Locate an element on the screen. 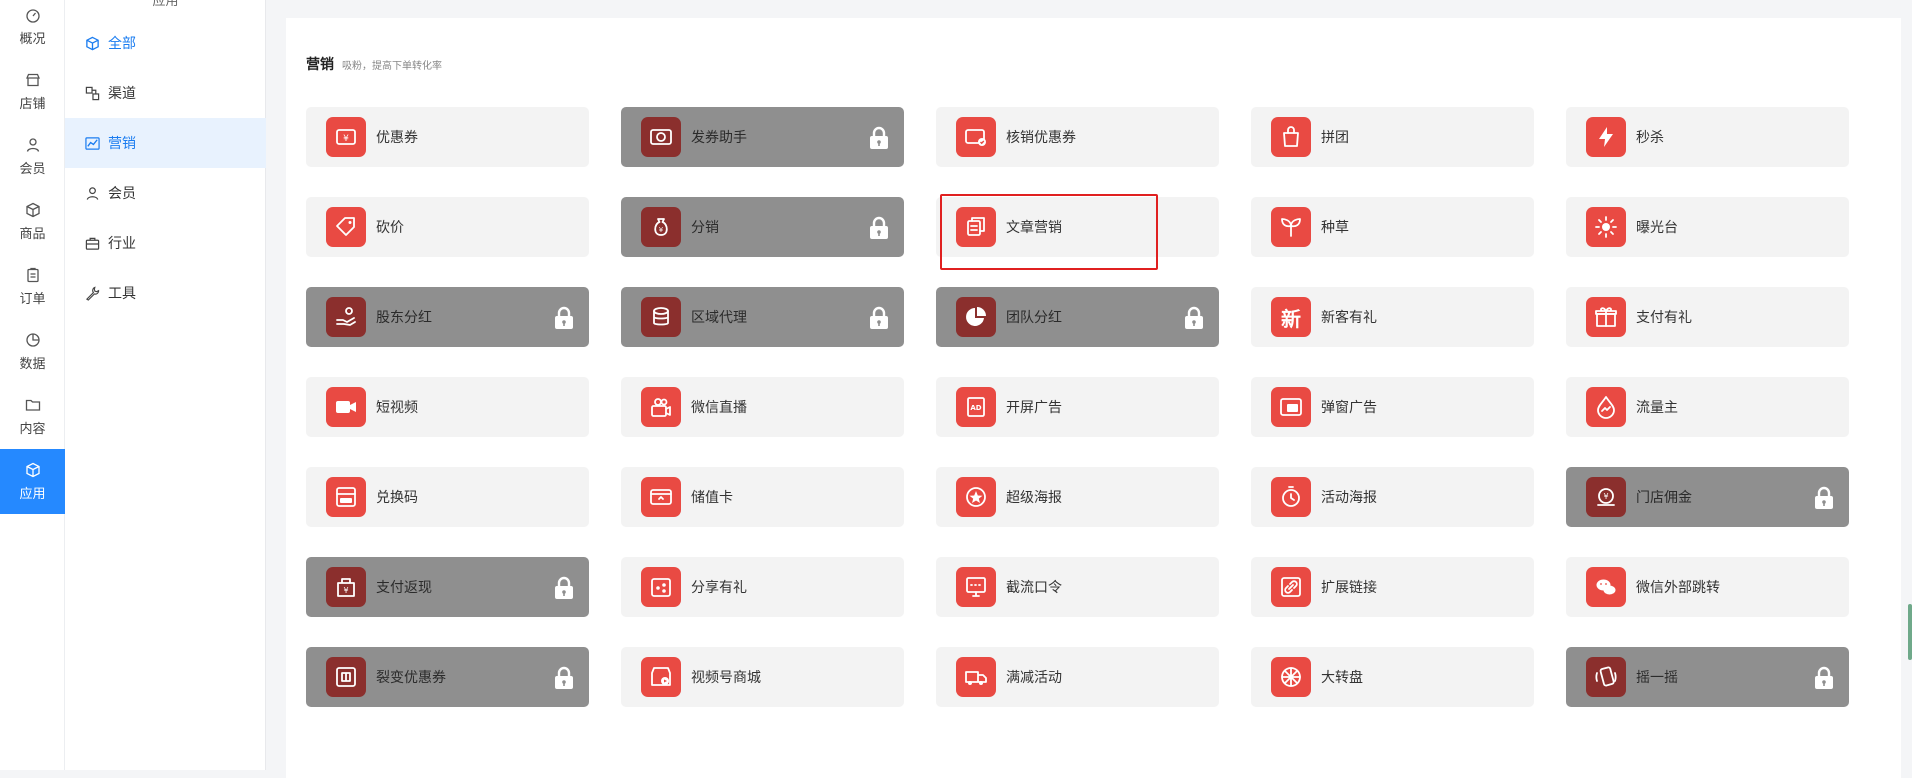 The width and height of the screenshot is (1912, 778). subnav-item-4: 行业 is located at coordinates (165, 243).